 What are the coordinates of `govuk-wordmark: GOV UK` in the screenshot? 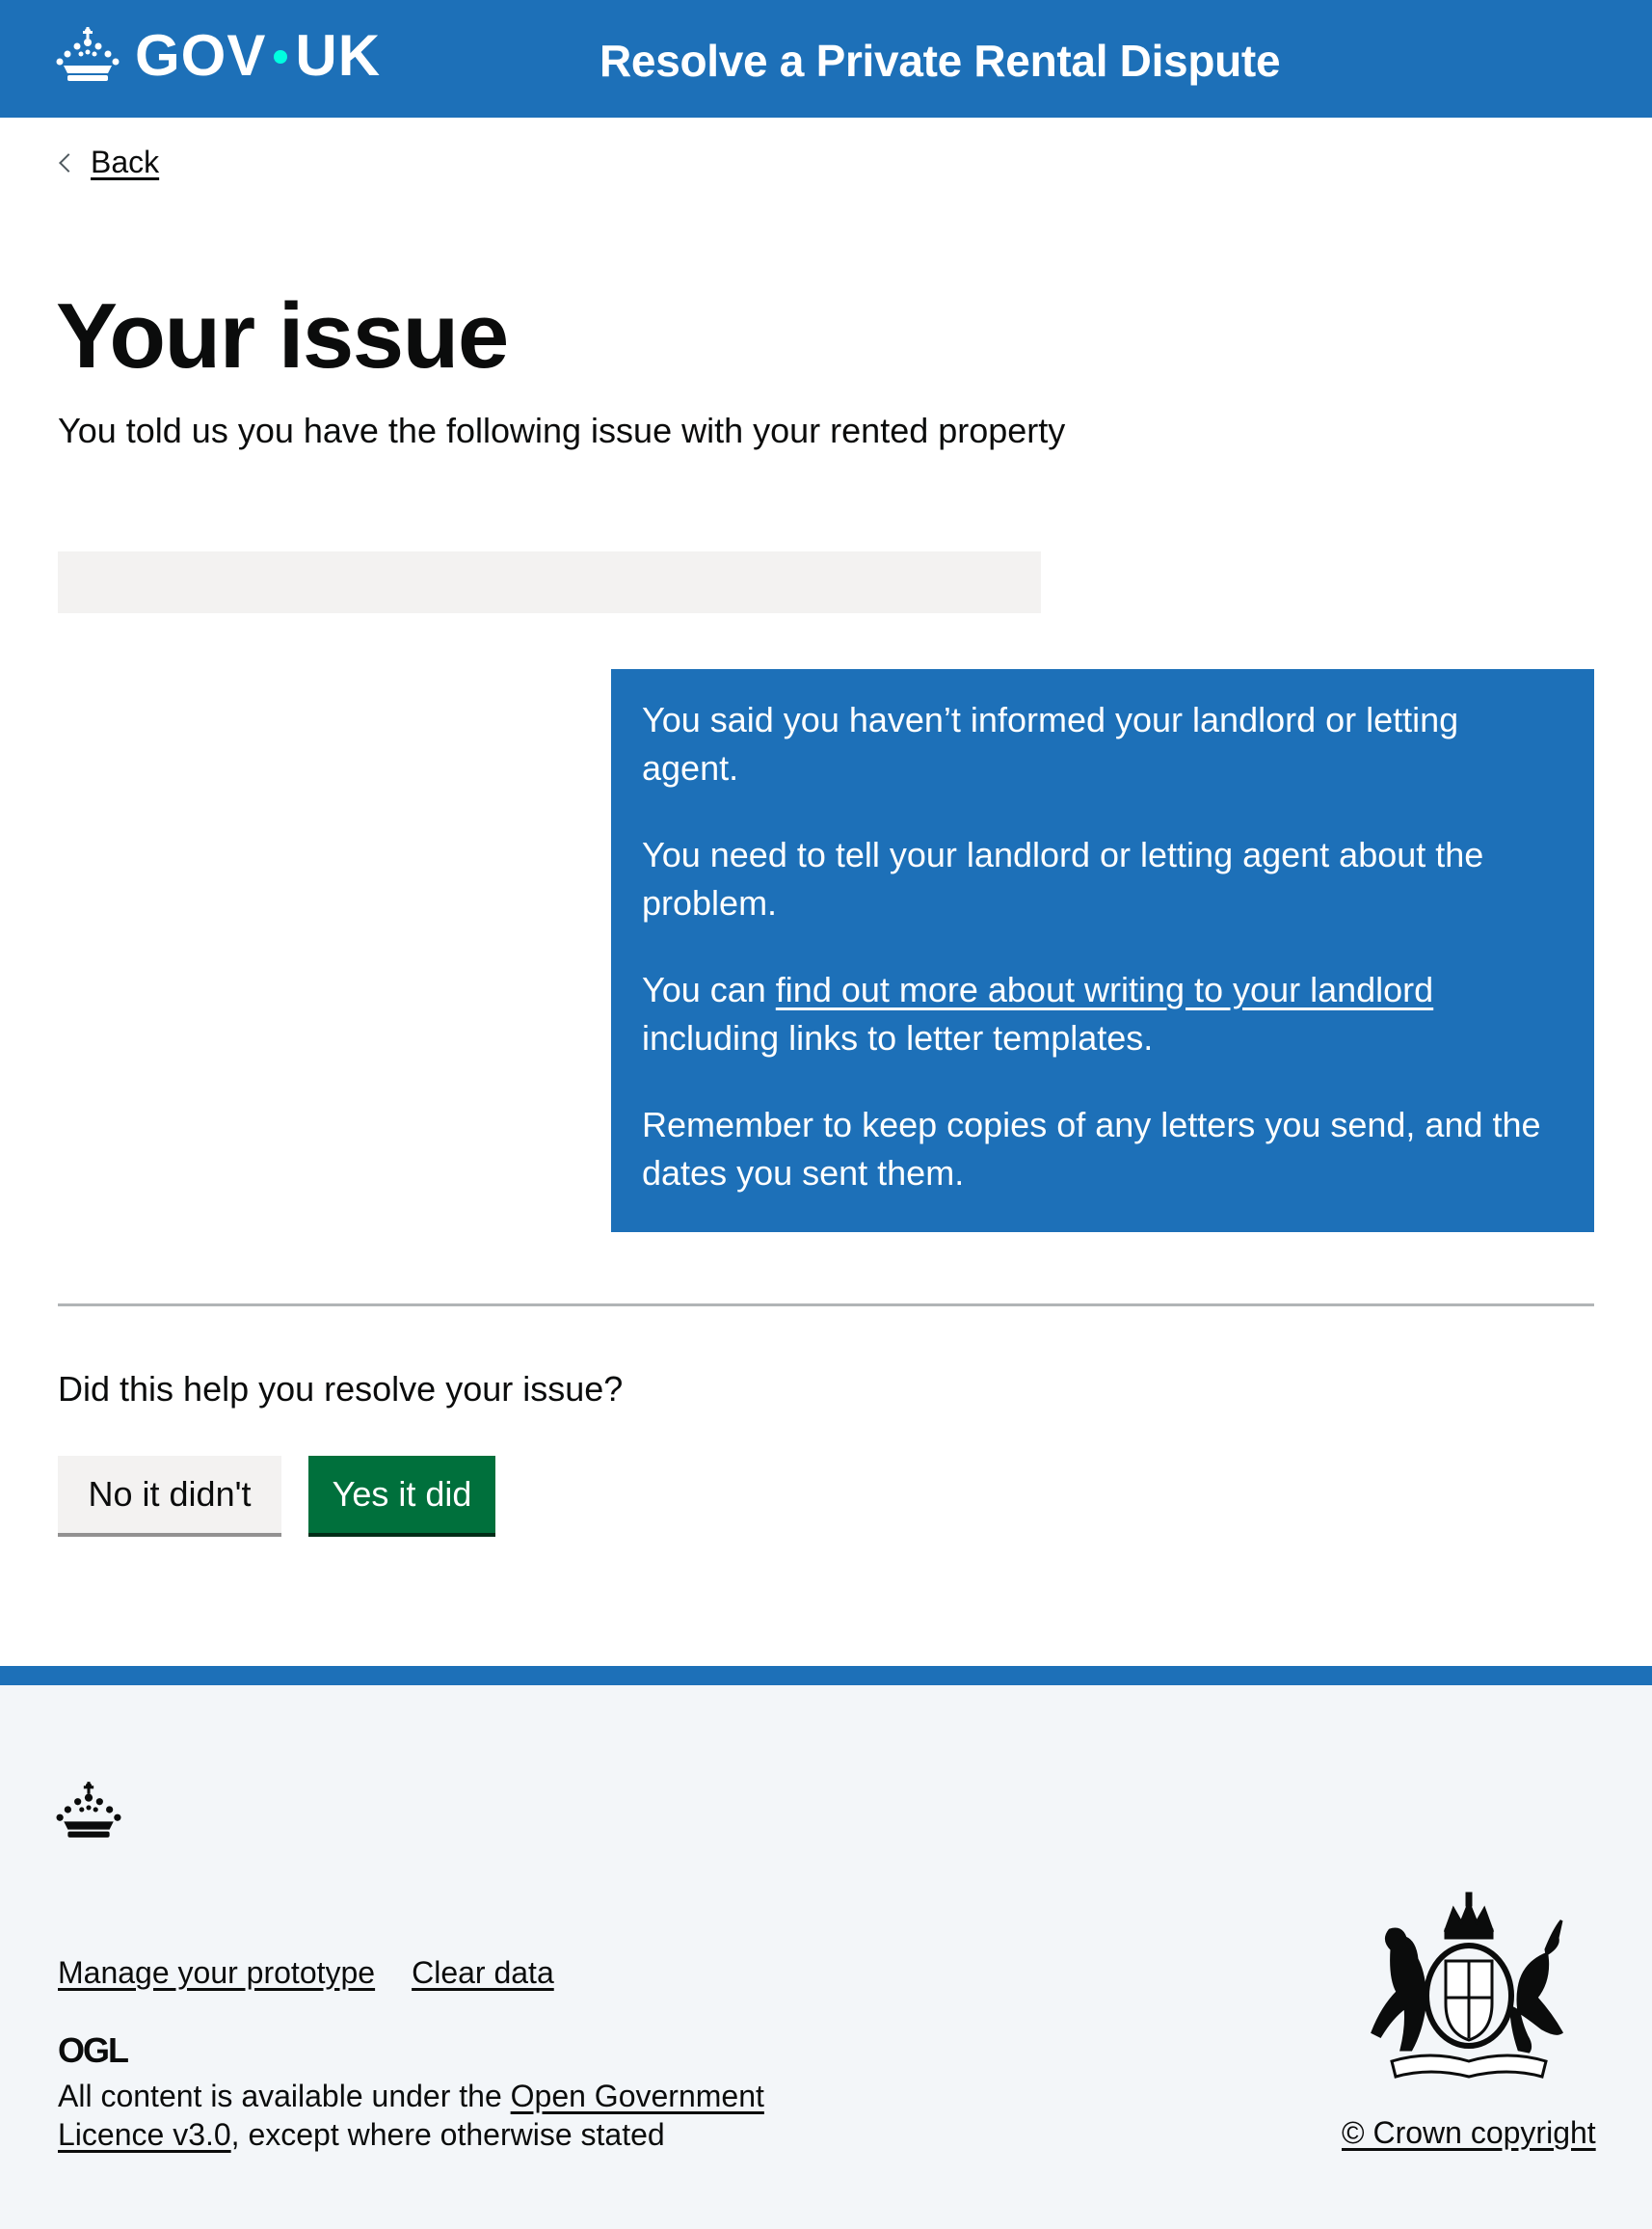 It's located at (258, 55).